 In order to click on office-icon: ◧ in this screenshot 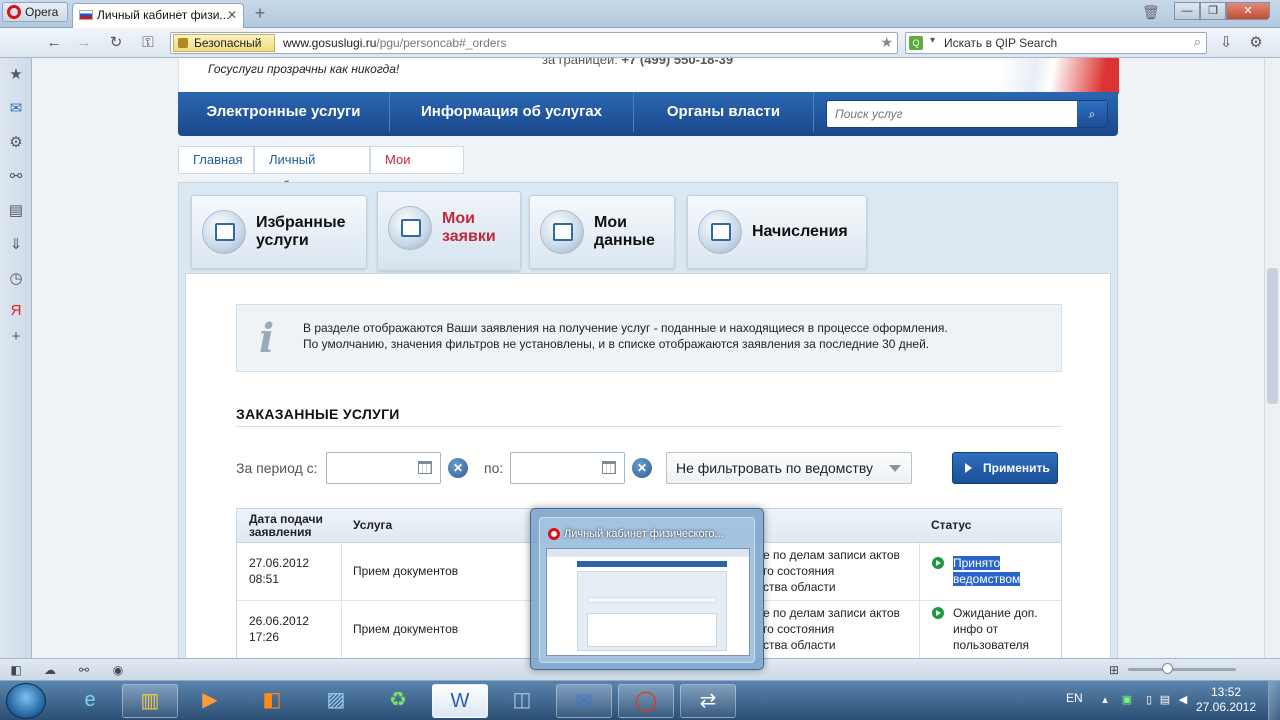, I will do `click(272, 701)`.